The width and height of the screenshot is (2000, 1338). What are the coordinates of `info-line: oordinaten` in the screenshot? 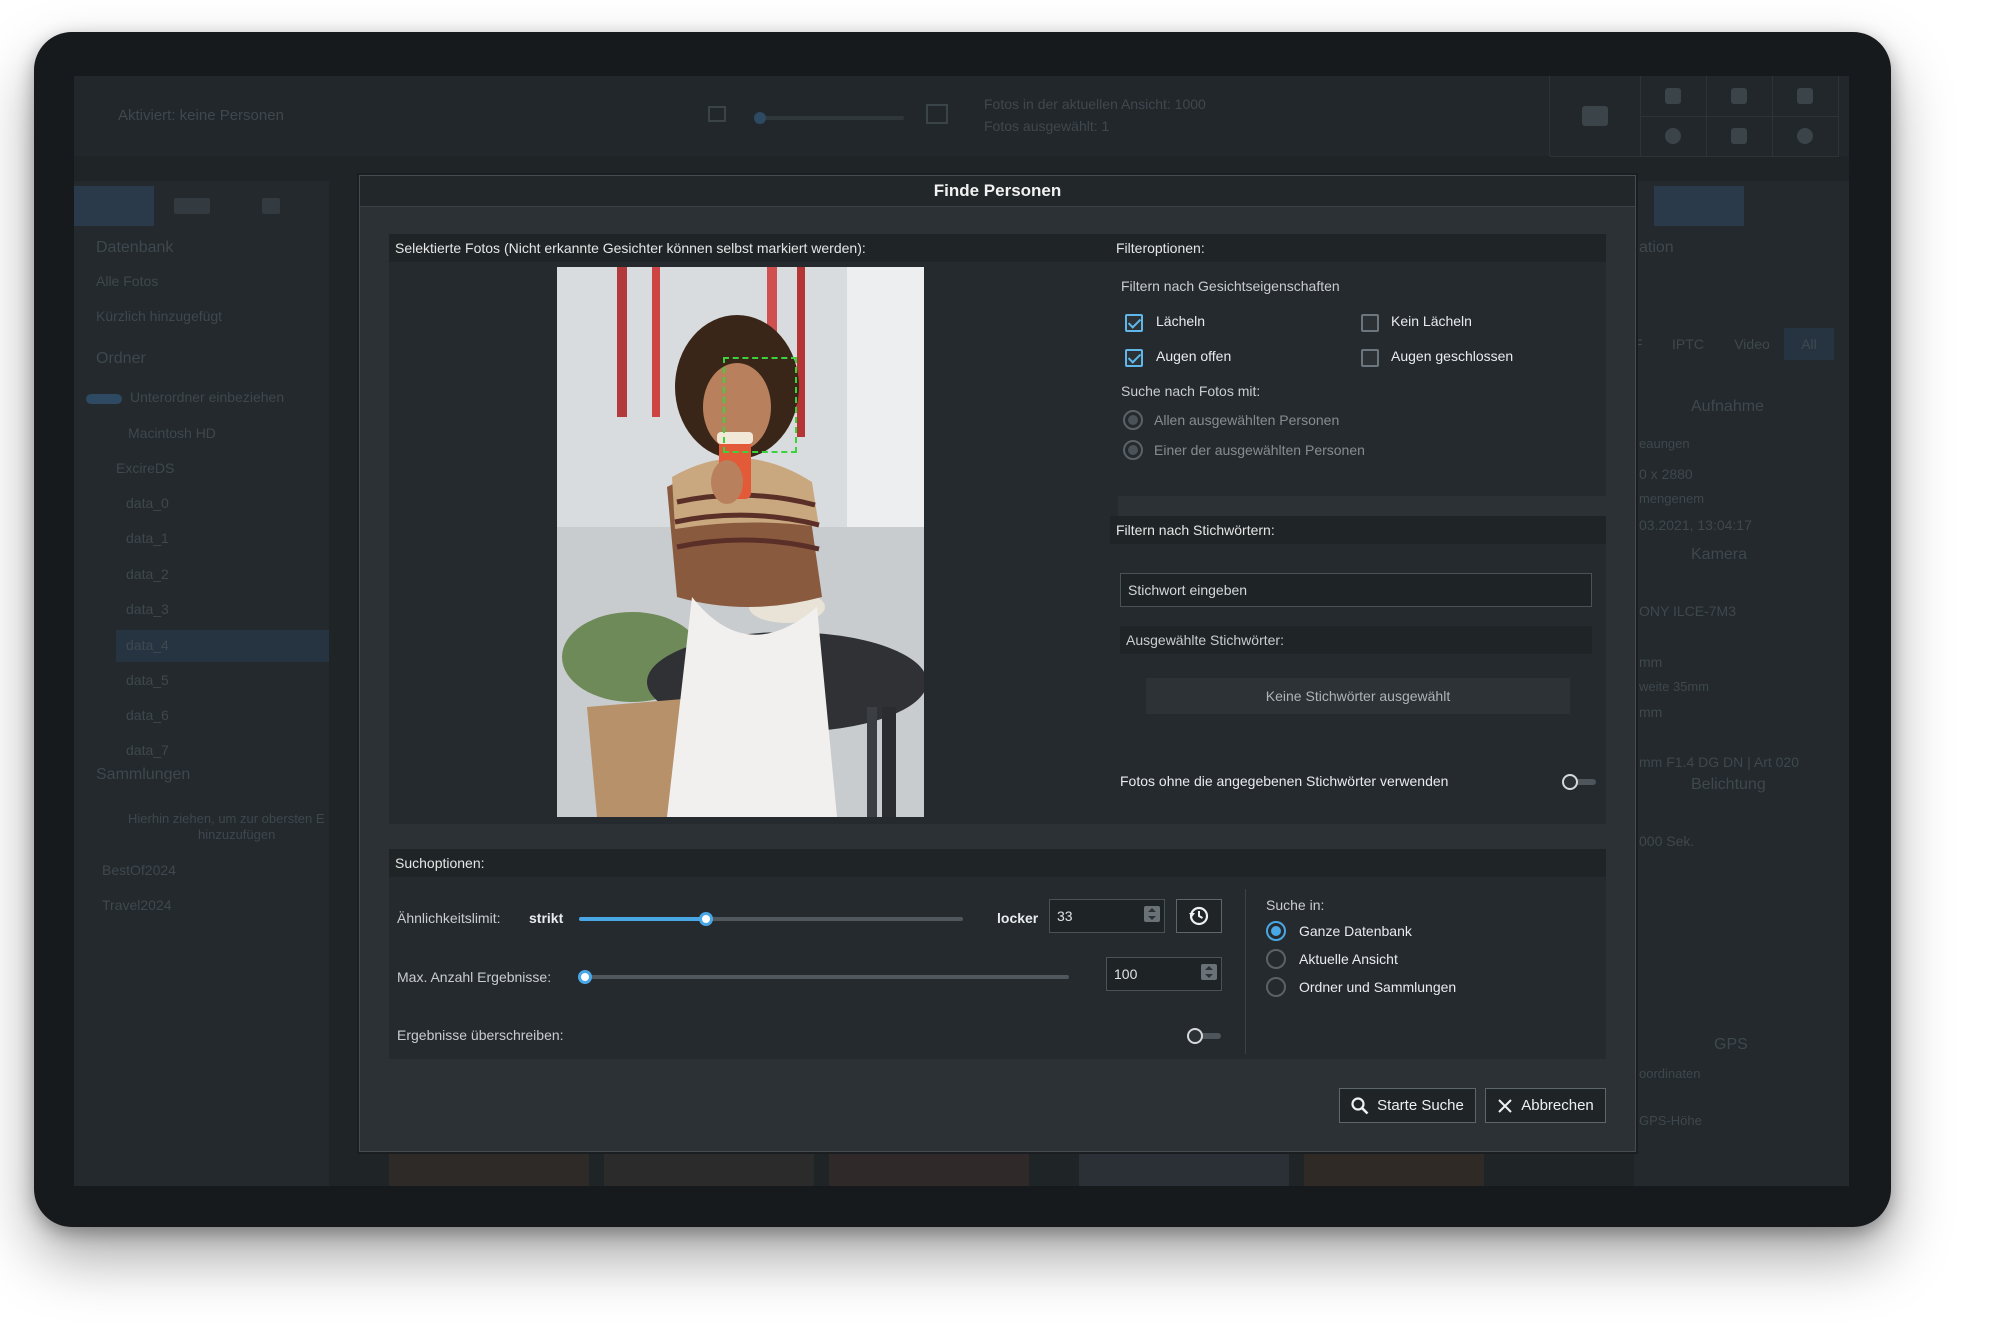 It's located at (1670, 1073).